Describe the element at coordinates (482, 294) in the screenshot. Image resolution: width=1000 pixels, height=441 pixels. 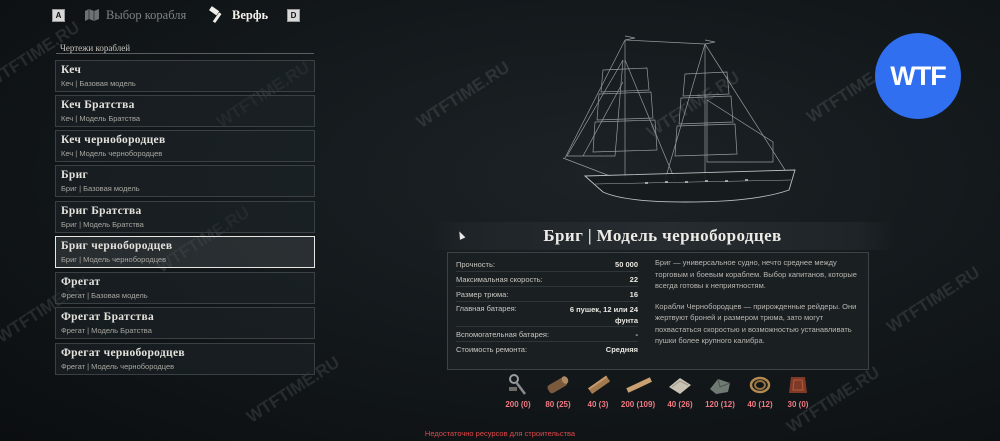
I see `stat-label: Размер трюма:` at that location.